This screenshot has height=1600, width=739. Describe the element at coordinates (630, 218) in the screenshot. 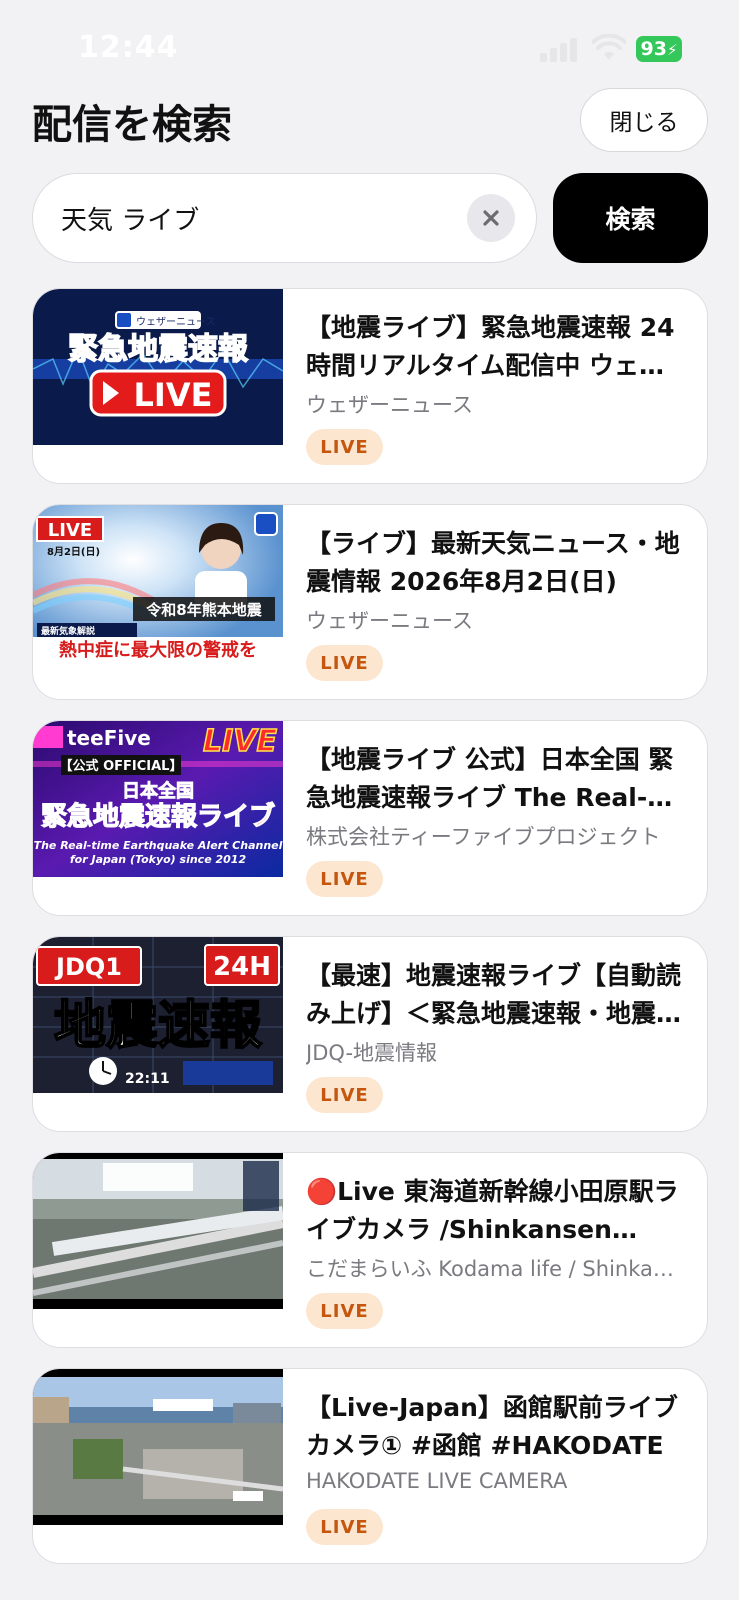

I see `search-button: 検索` at that location.